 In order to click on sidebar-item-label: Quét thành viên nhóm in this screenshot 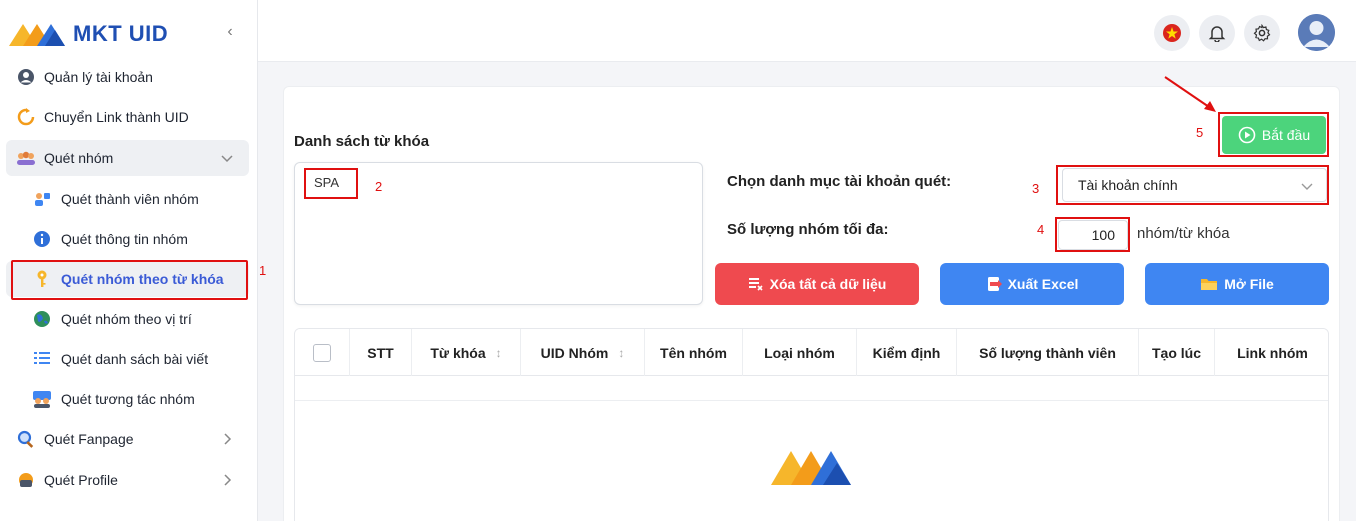, I will do `click(130, 199)`.